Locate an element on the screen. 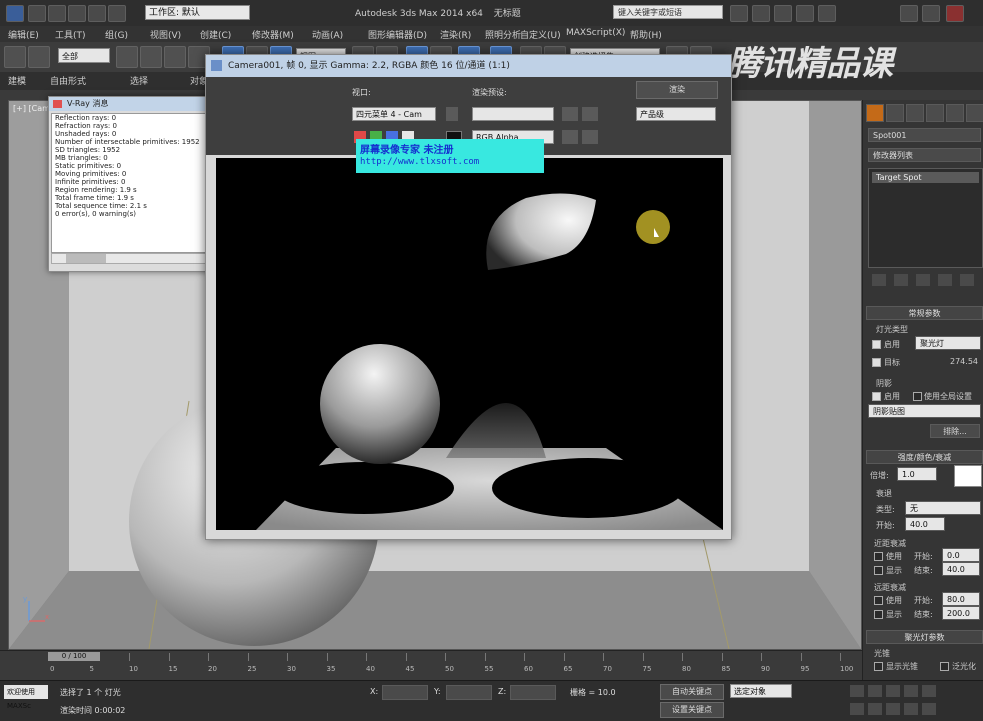 This screenshot has height=721, width=983. menu-help: 帮助(H) is located at coordinates (646, 34).